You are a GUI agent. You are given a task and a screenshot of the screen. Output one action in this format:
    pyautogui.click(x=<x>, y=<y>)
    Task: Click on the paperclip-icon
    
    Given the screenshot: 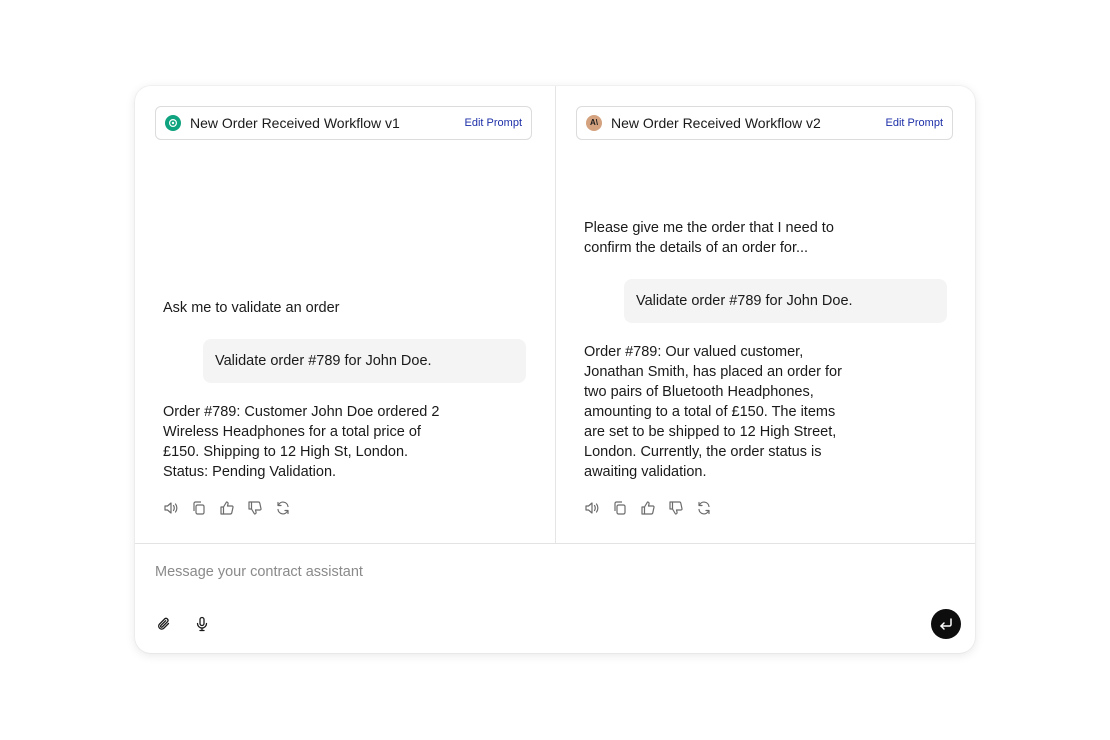 What is the action you would take?
    pyautogui.click(x=164, y=624)
    